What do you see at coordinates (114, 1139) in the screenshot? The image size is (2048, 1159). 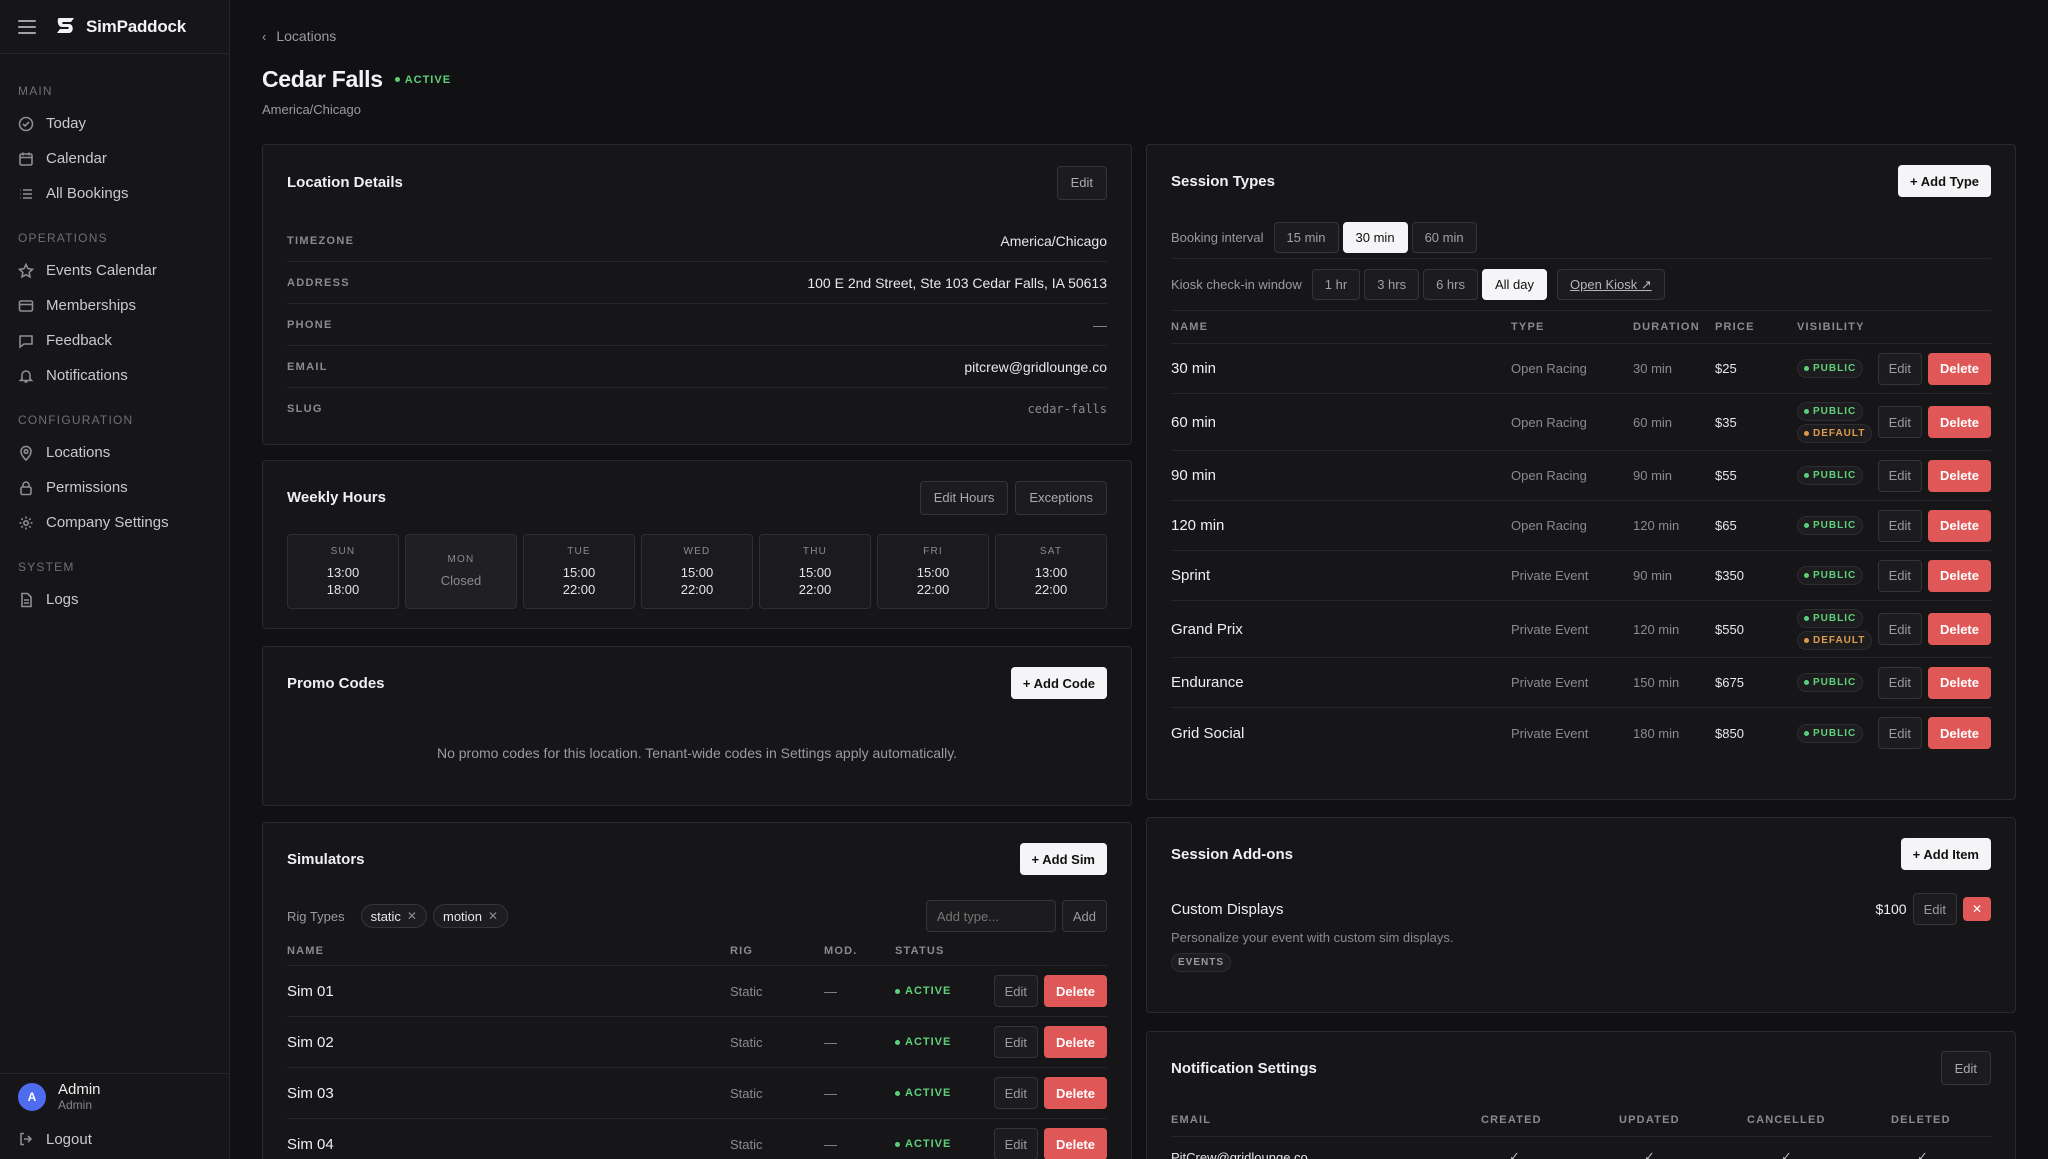 I see `logout-button: Logout` at bounding box center [114, 1139].